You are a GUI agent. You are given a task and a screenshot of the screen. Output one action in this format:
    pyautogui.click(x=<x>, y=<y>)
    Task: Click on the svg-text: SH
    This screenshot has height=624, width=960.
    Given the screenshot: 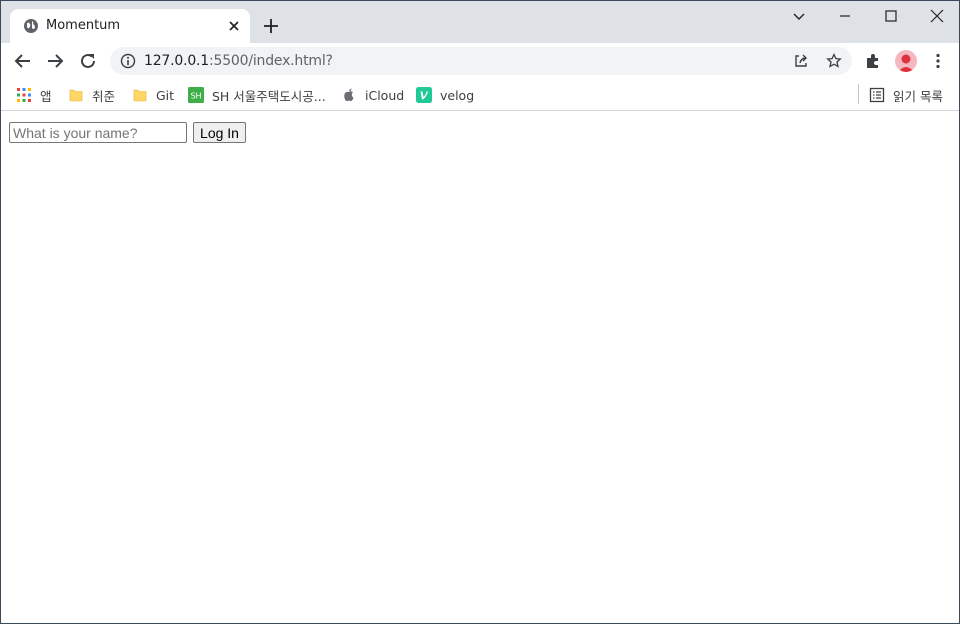 What is the action you would take?
    pyautogui.click(x=195, y=96)
    